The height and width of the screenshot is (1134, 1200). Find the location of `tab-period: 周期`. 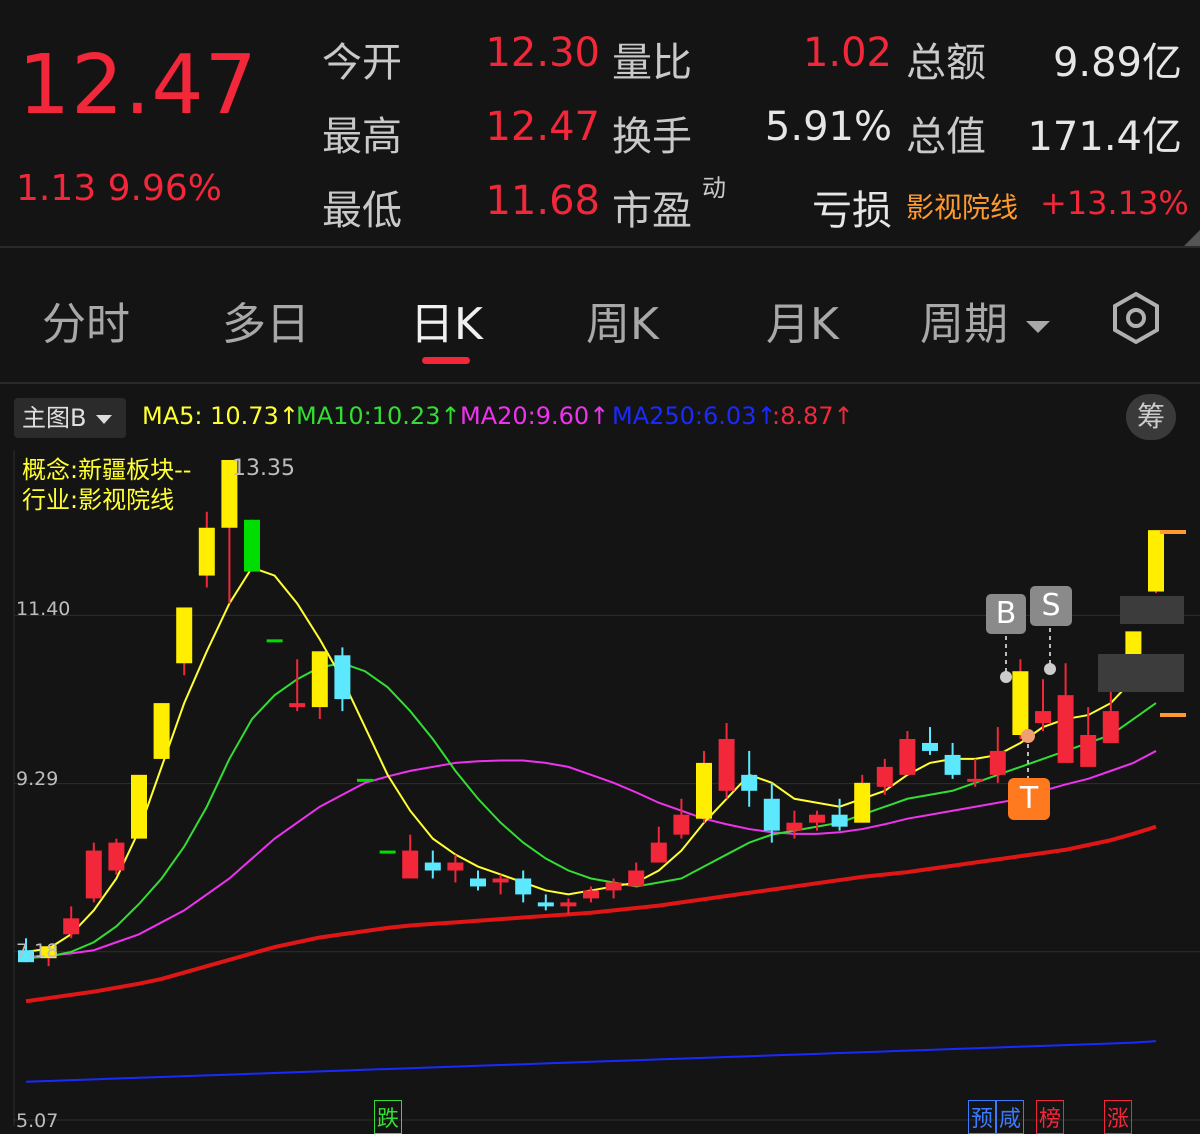

tab-period: 周期 is located at coordinates (985, 320).